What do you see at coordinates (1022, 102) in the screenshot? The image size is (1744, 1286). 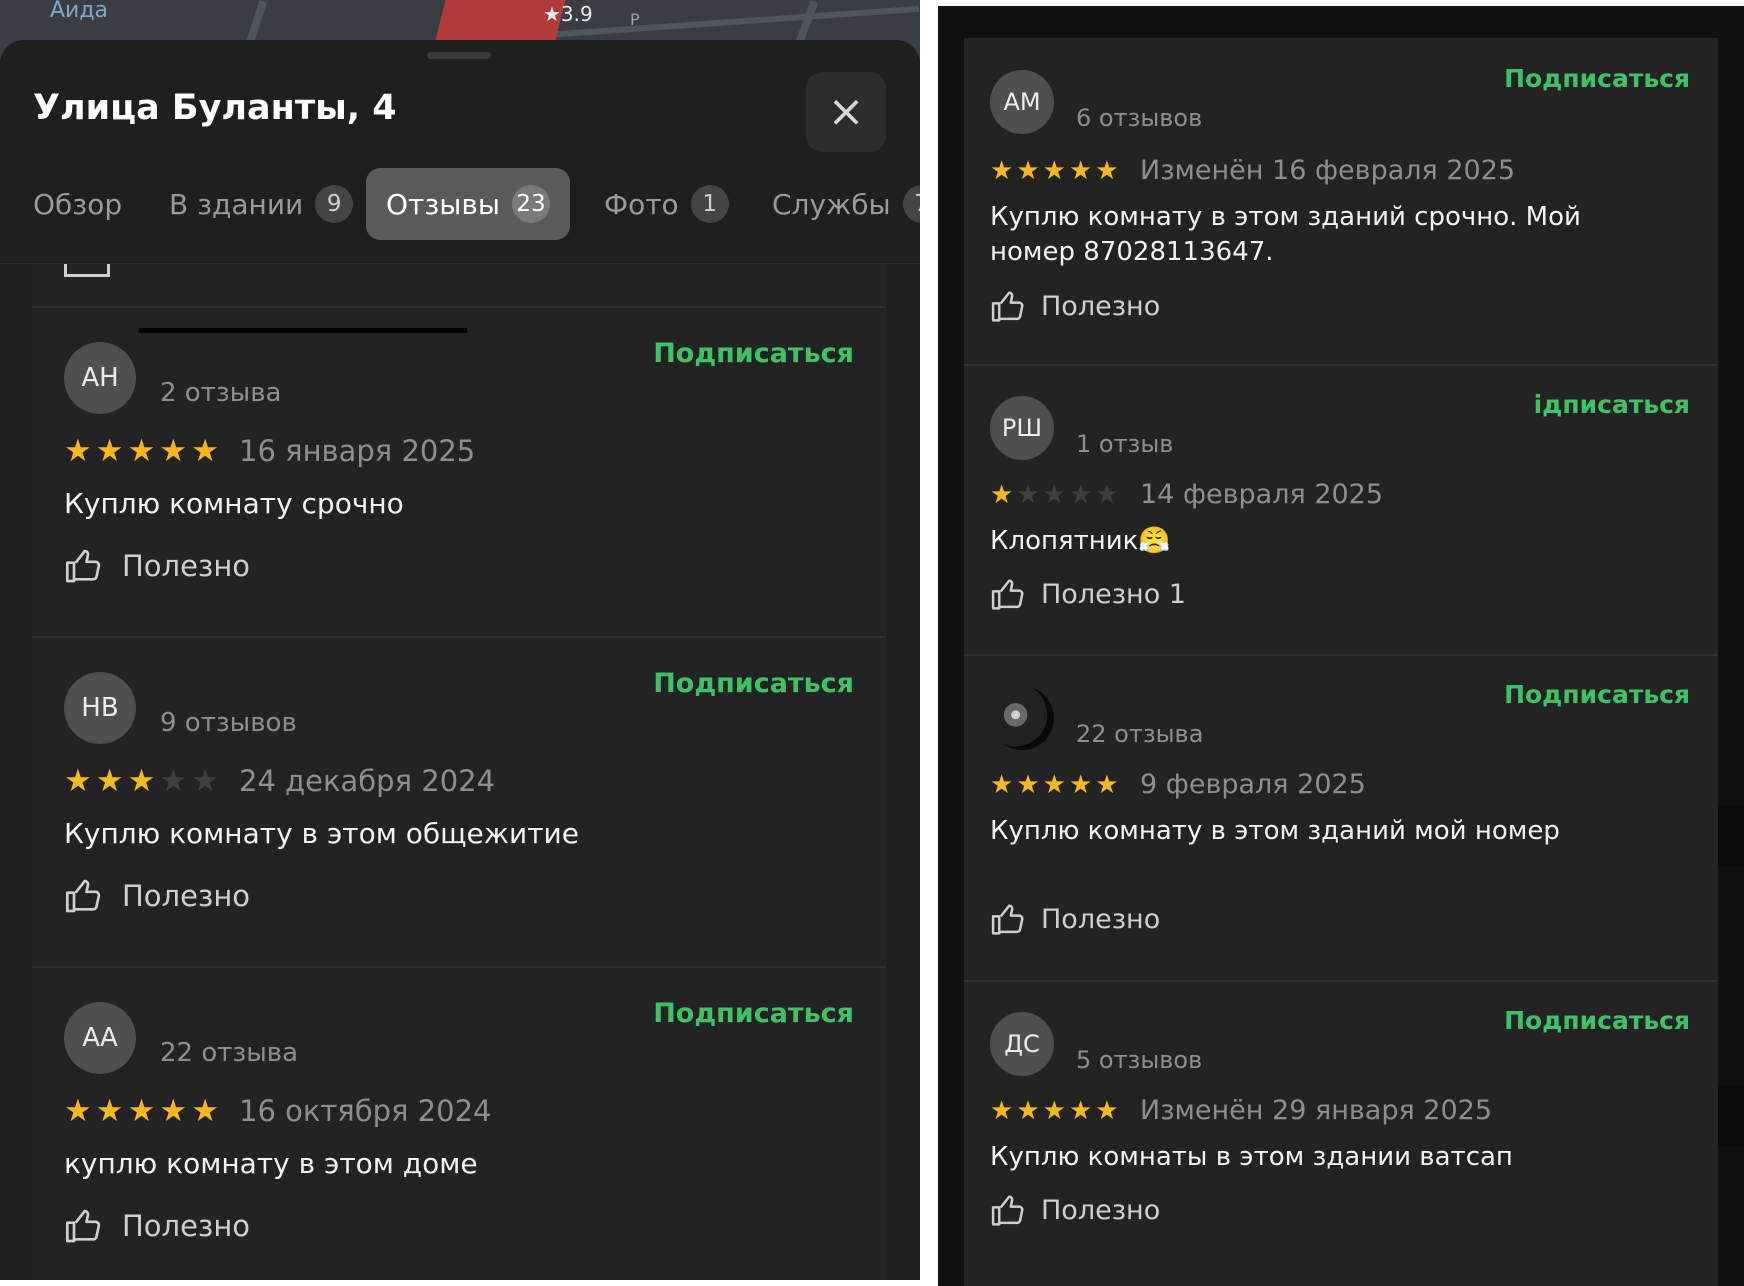 I see `avatar: АМ` at bounding box center [1022, 102].